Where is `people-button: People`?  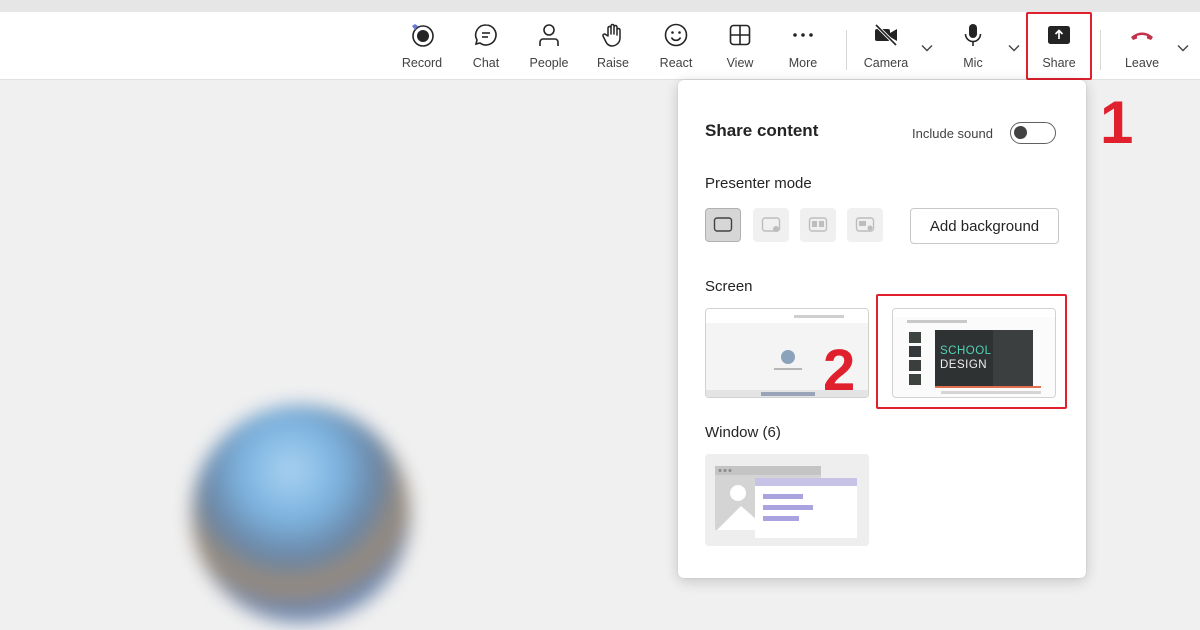 people-button: People is located at coordinates (549, 48).